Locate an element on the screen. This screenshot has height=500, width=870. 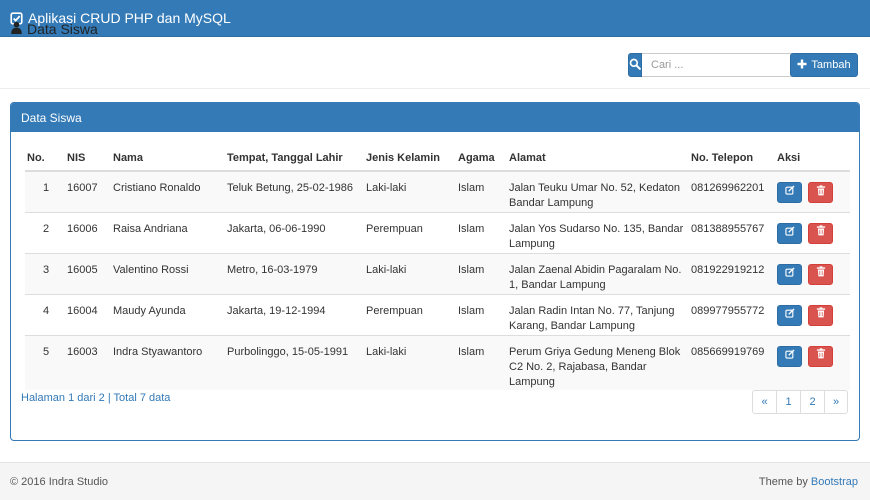
footer-copyright: © 2016 Indra Studio is located at coordinates (59, 481).